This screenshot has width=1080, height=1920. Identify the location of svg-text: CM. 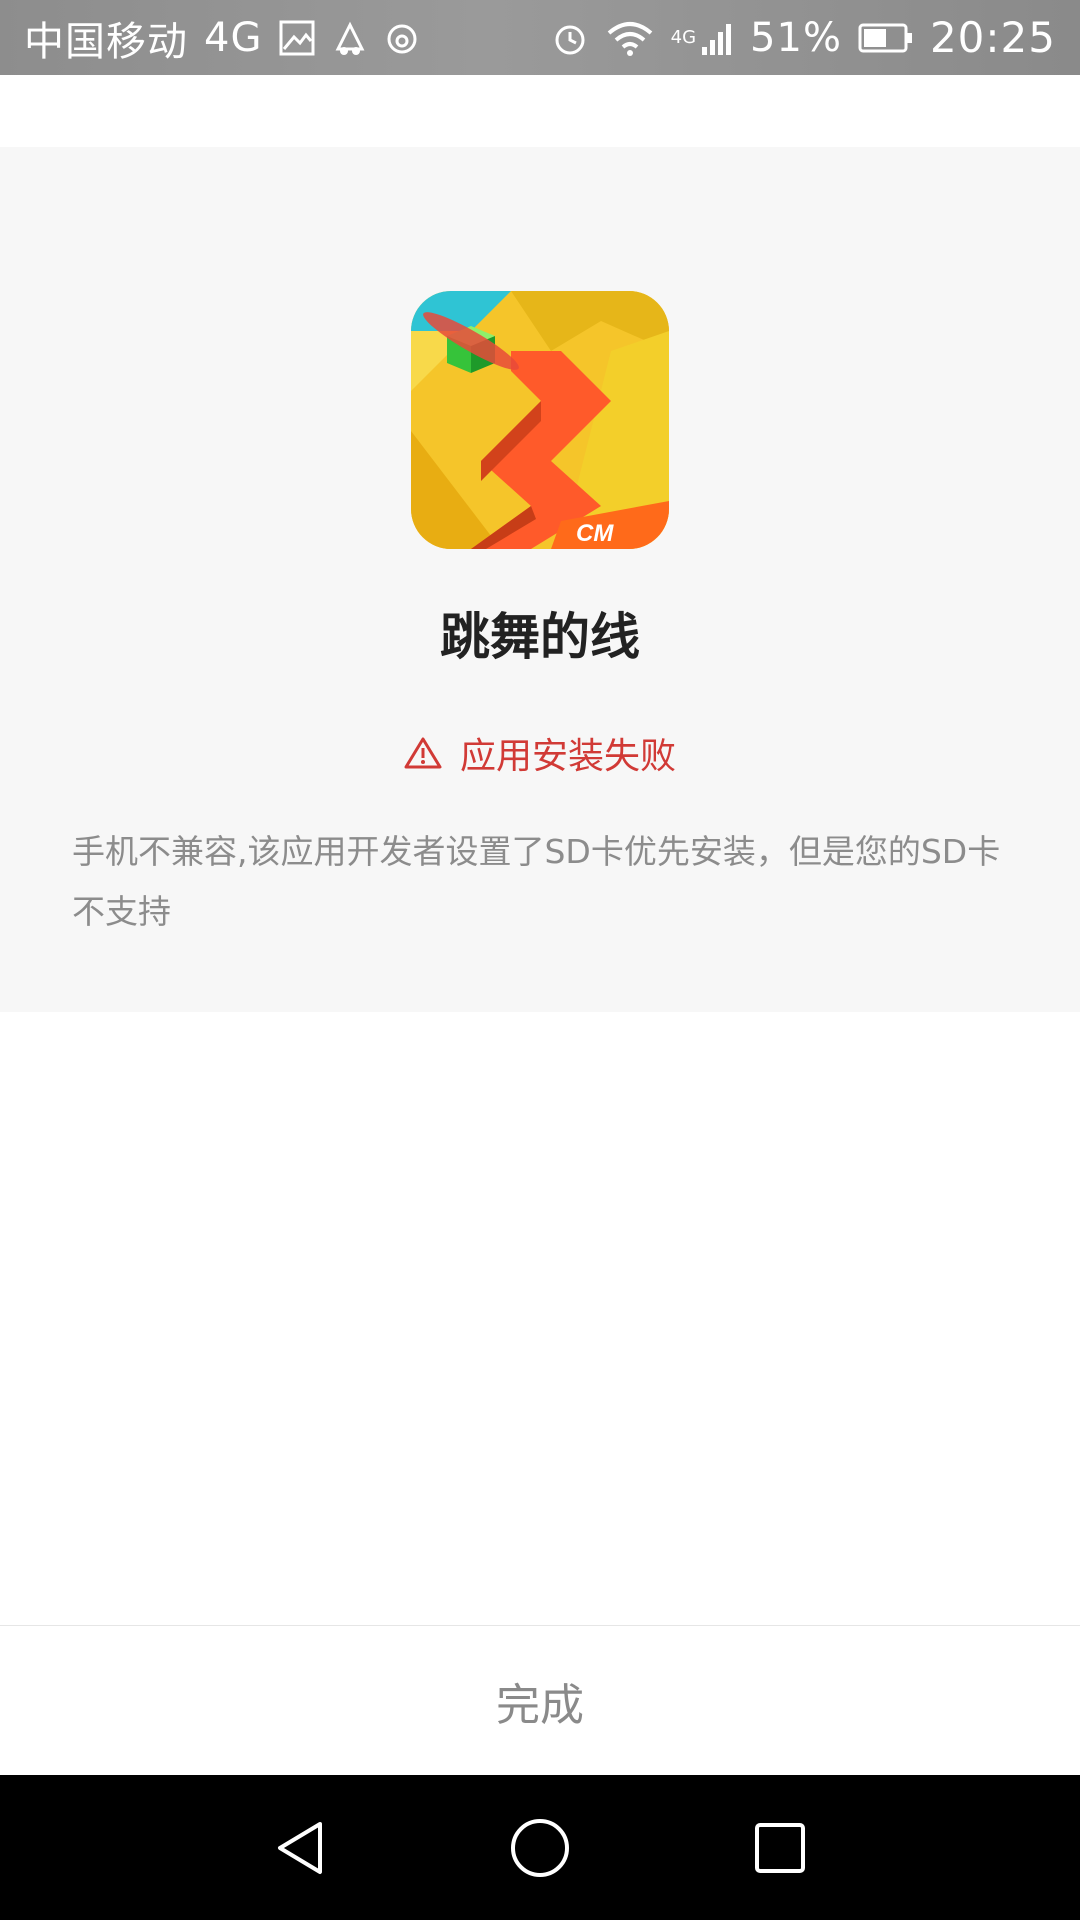
(595, 533).